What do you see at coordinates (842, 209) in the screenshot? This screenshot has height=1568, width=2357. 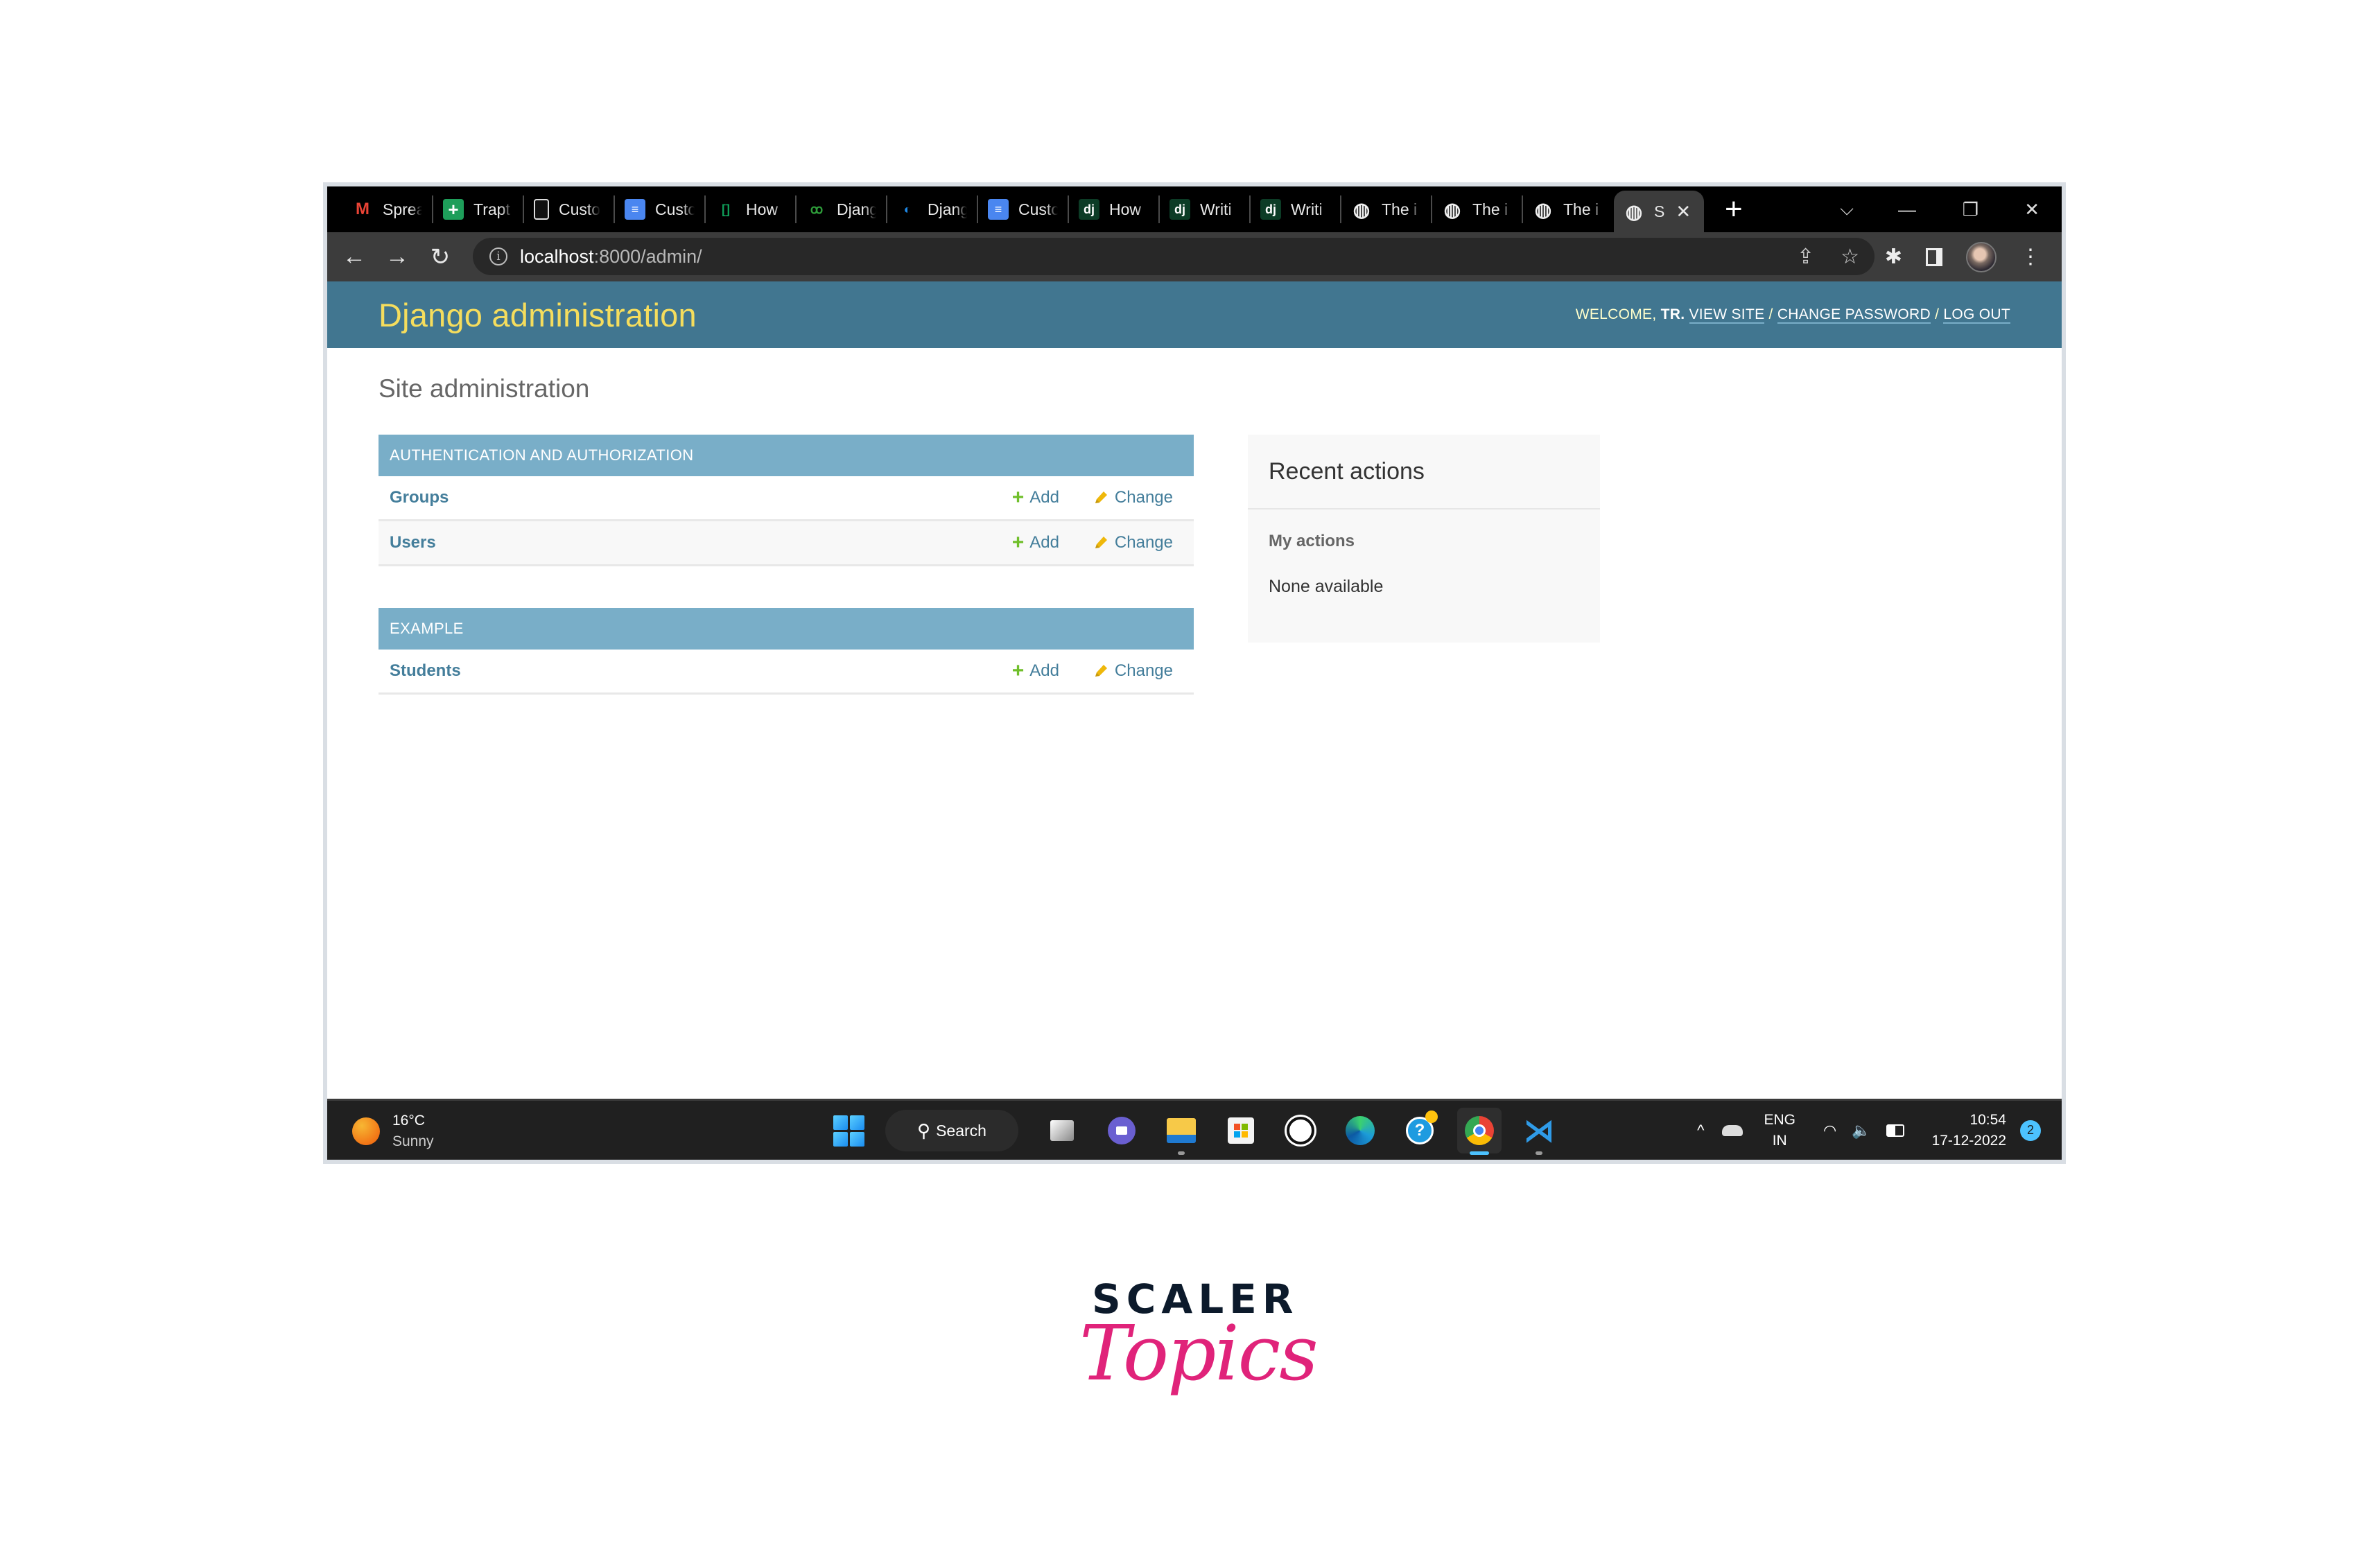 I see `browser-tab: ꝏ Djang` at bounding box center [842, 209].